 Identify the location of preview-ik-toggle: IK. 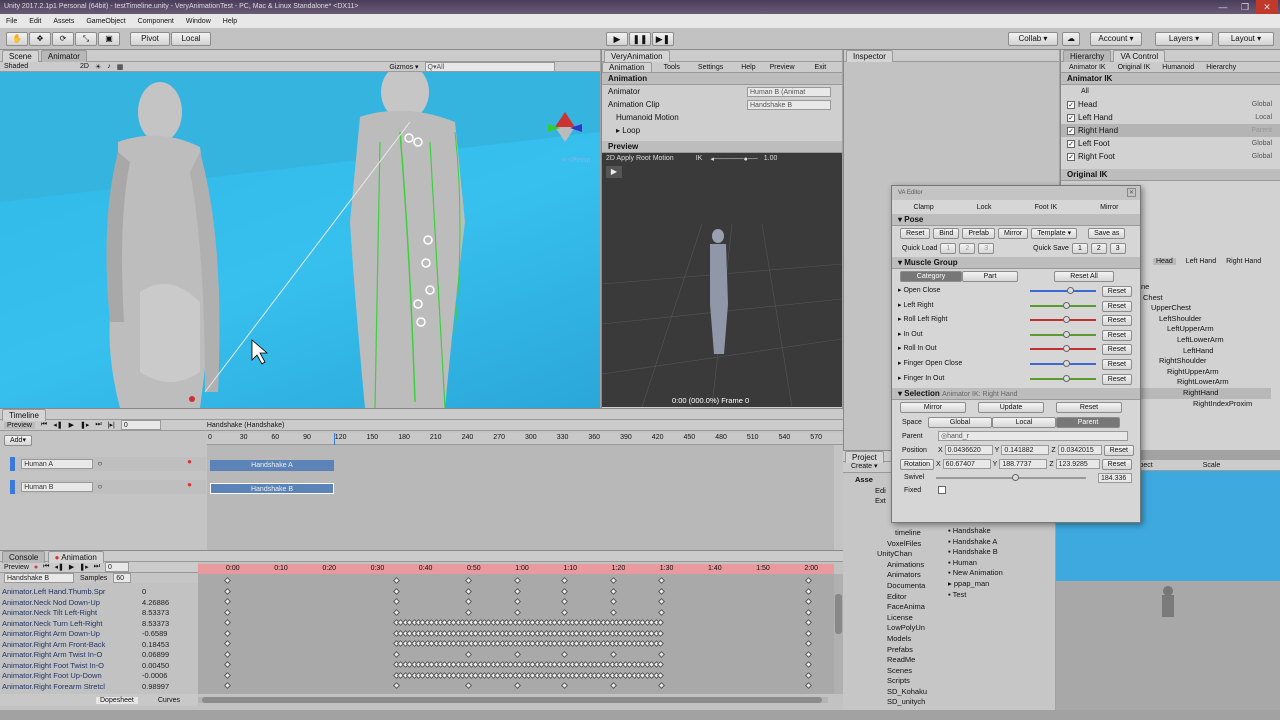
(699, 158).